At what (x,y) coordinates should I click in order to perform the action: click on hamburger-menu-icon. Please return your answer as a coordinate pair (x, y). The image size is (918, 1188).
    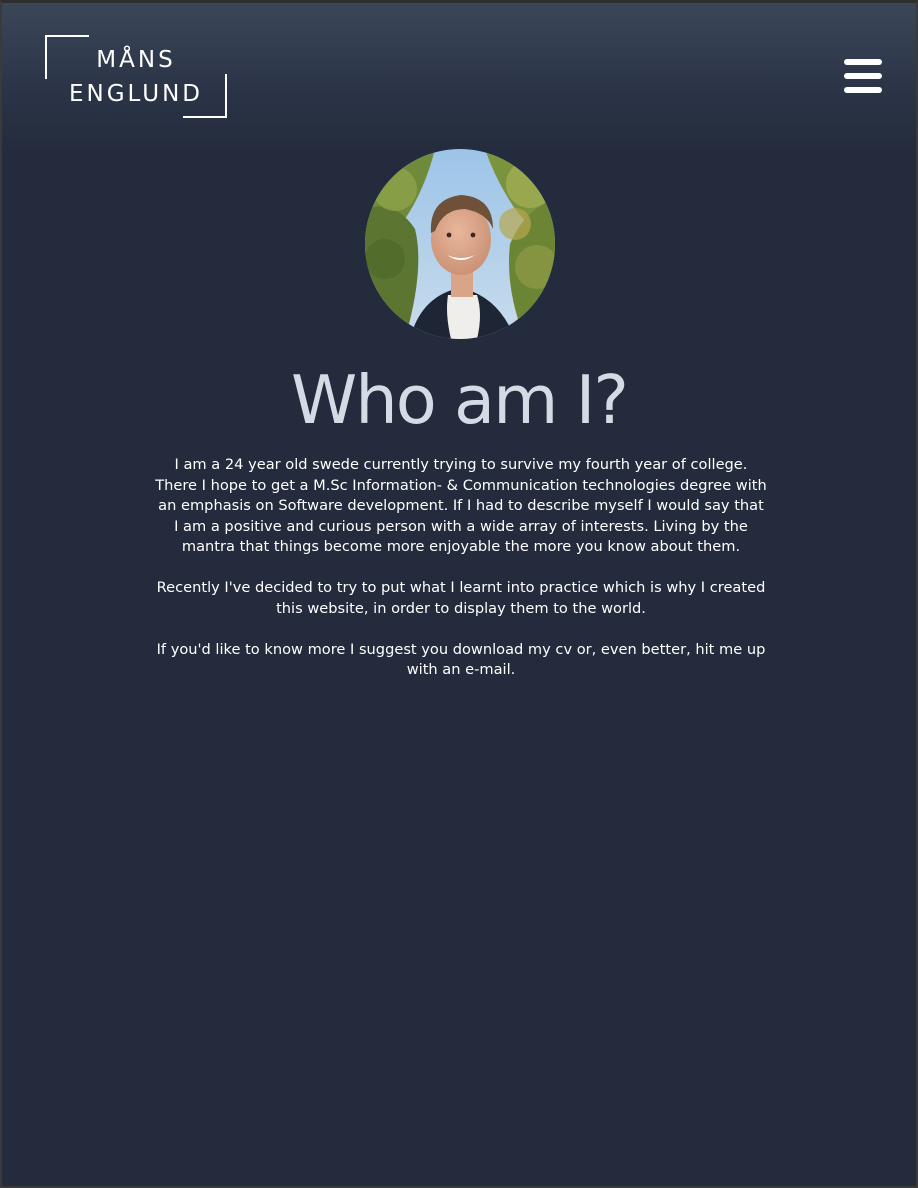
    Looking at the image, I should click on (863, 77).